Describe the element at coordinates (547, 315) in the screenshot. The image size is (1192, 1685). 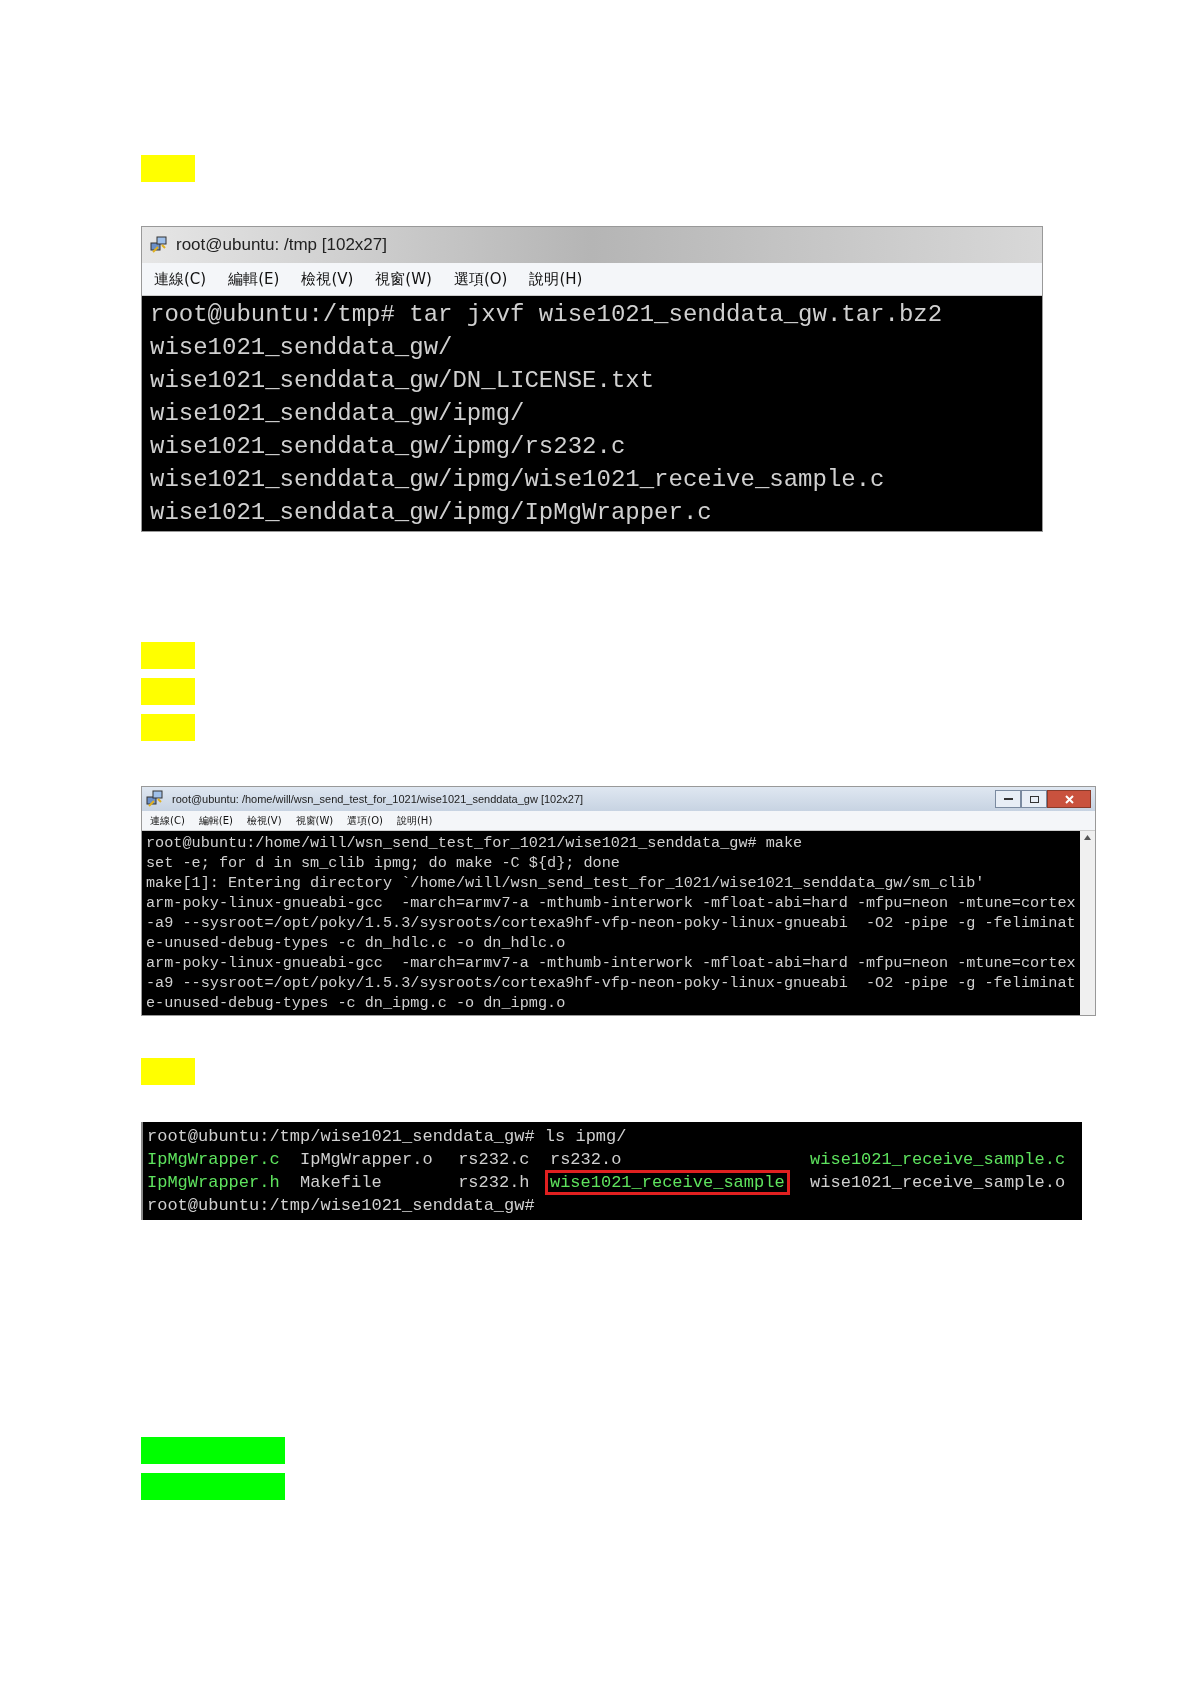
I see `terminal-line: root@ubuntu:/tmp# tar jxvf wise1021_senddata_gw.tar.bz2` at that location.